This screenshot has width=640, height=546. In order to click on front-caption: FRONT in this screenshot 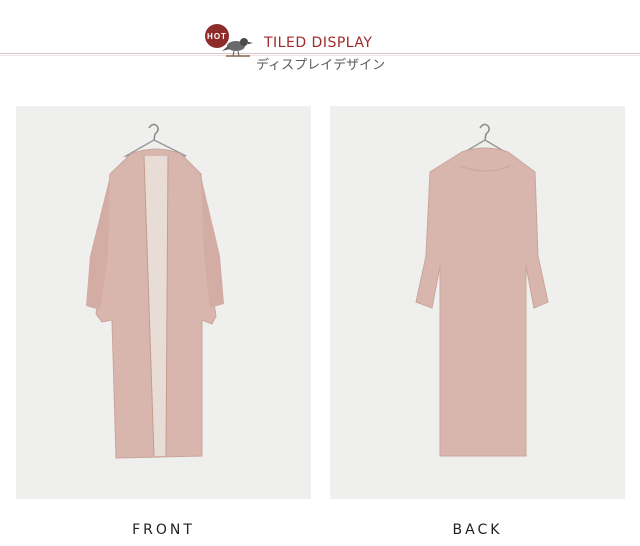, I will do `click(163, 530)`.